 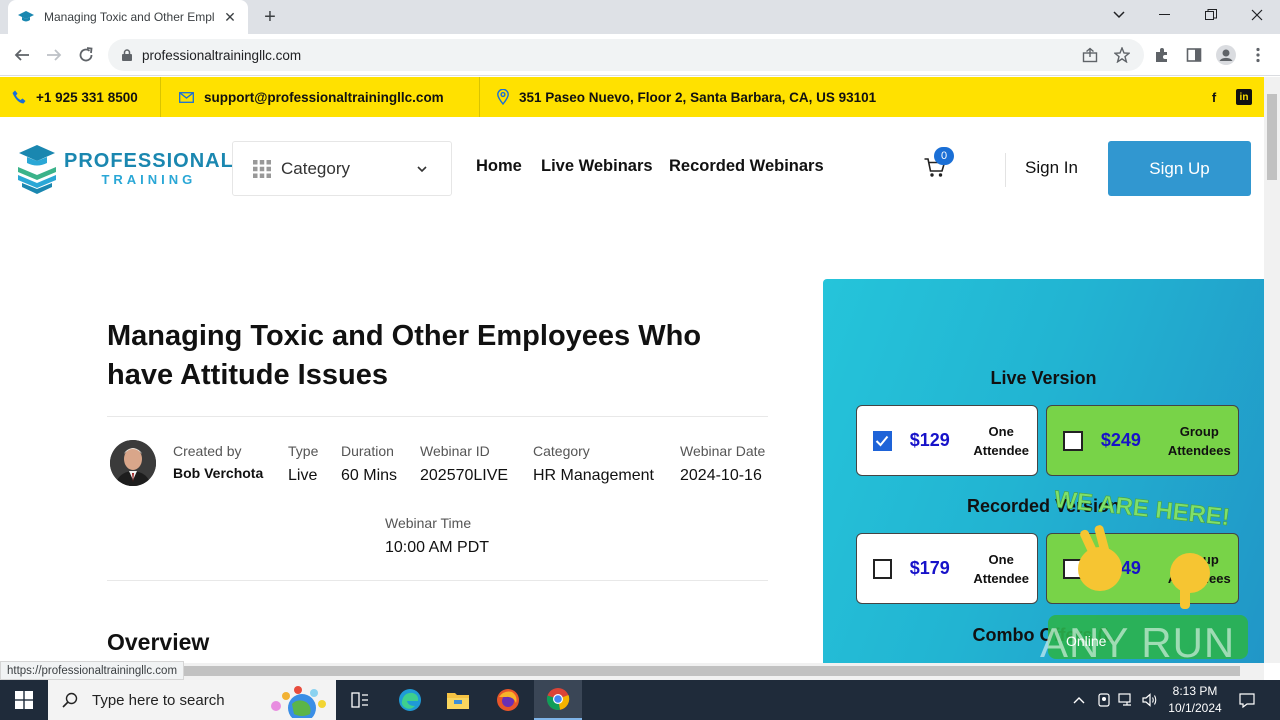 What do you see at coordinates (158, 700) in the screenshot?
I see `search-placeholder: Type here to search` at bounding box center [158, 700].